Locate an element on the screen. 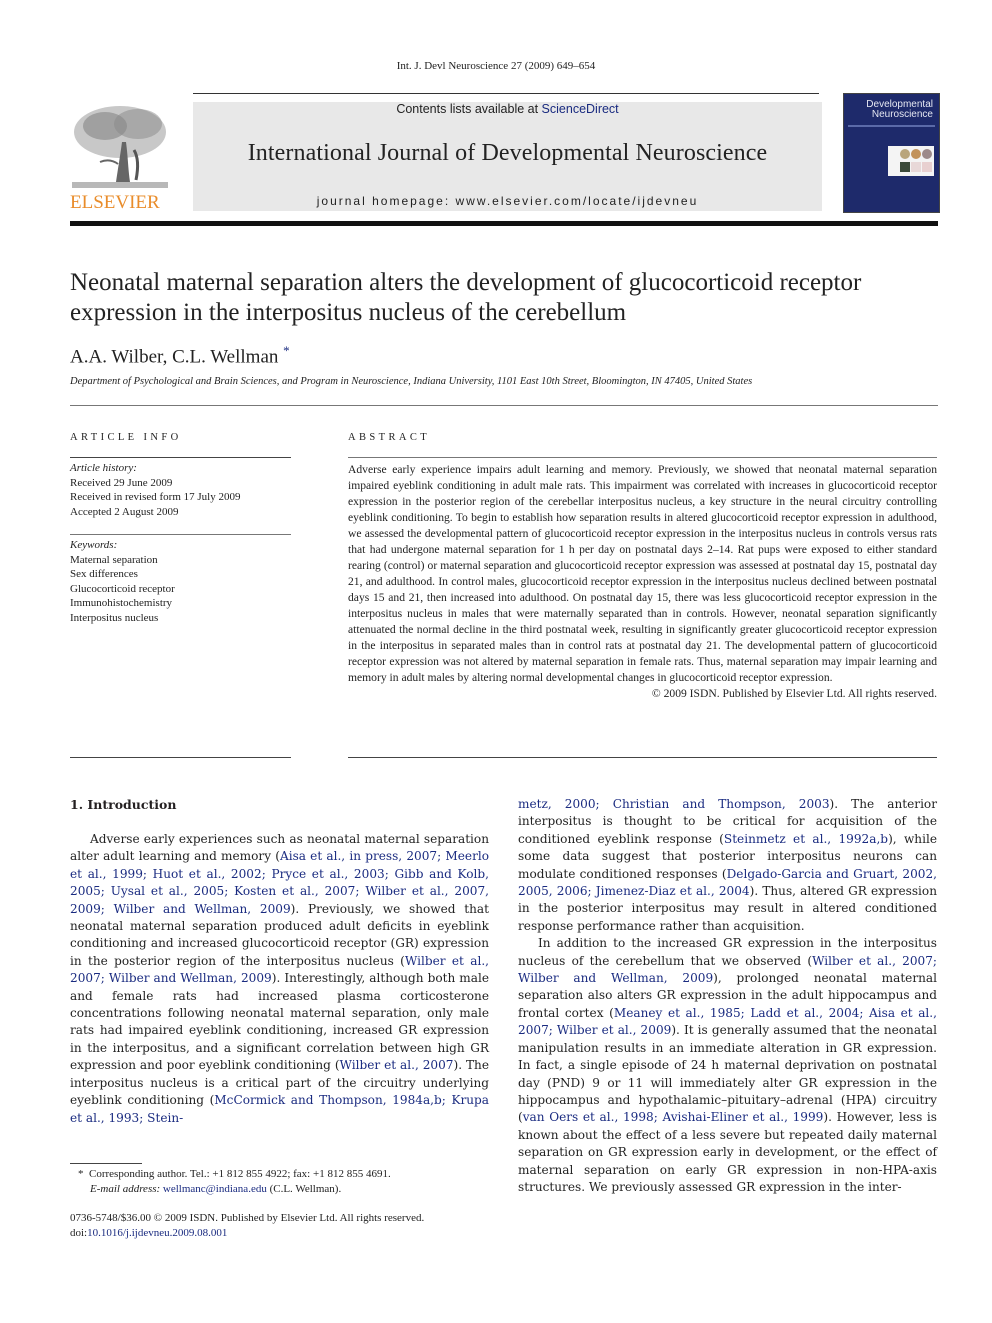 Image resolution: width=992 pixels, height=1323 pixels. email-label: E-mail address: is located at coordinates (125, 1189).